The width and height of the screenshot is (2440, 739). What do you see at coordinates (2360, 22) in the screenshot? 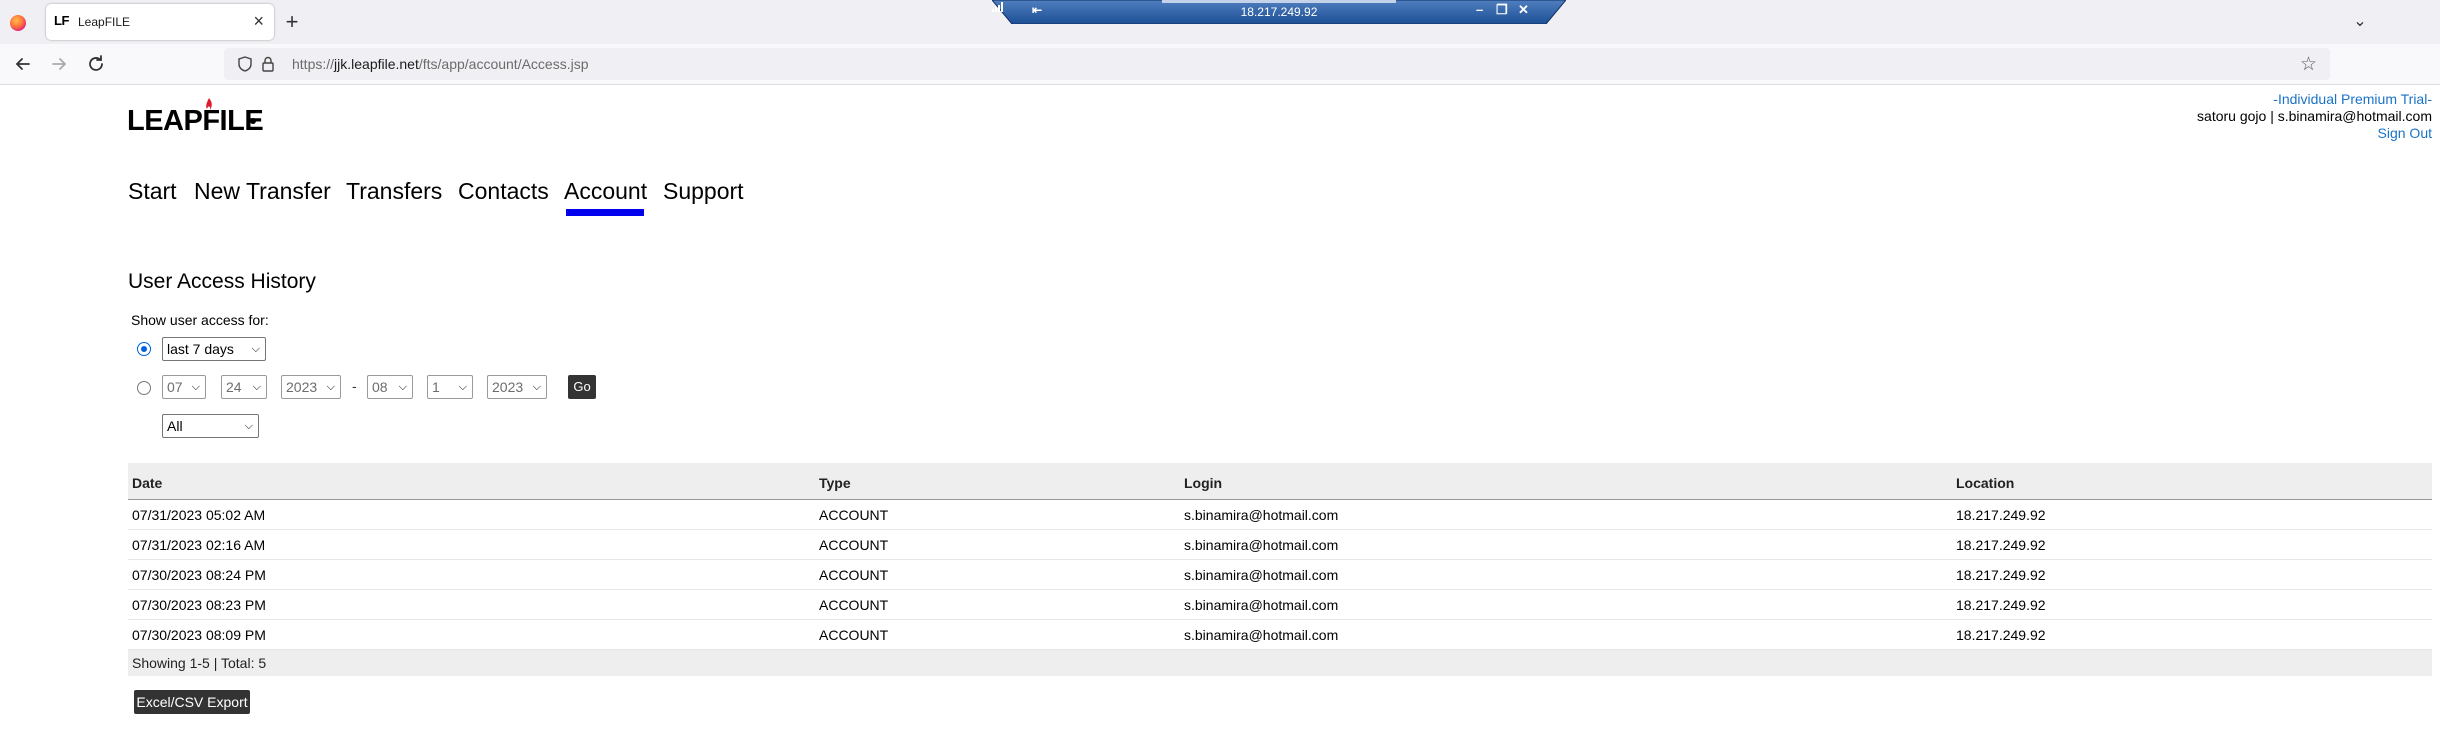
I see `tab-list-chevron-icon: ⌄` at bounding box center [2360, 22].